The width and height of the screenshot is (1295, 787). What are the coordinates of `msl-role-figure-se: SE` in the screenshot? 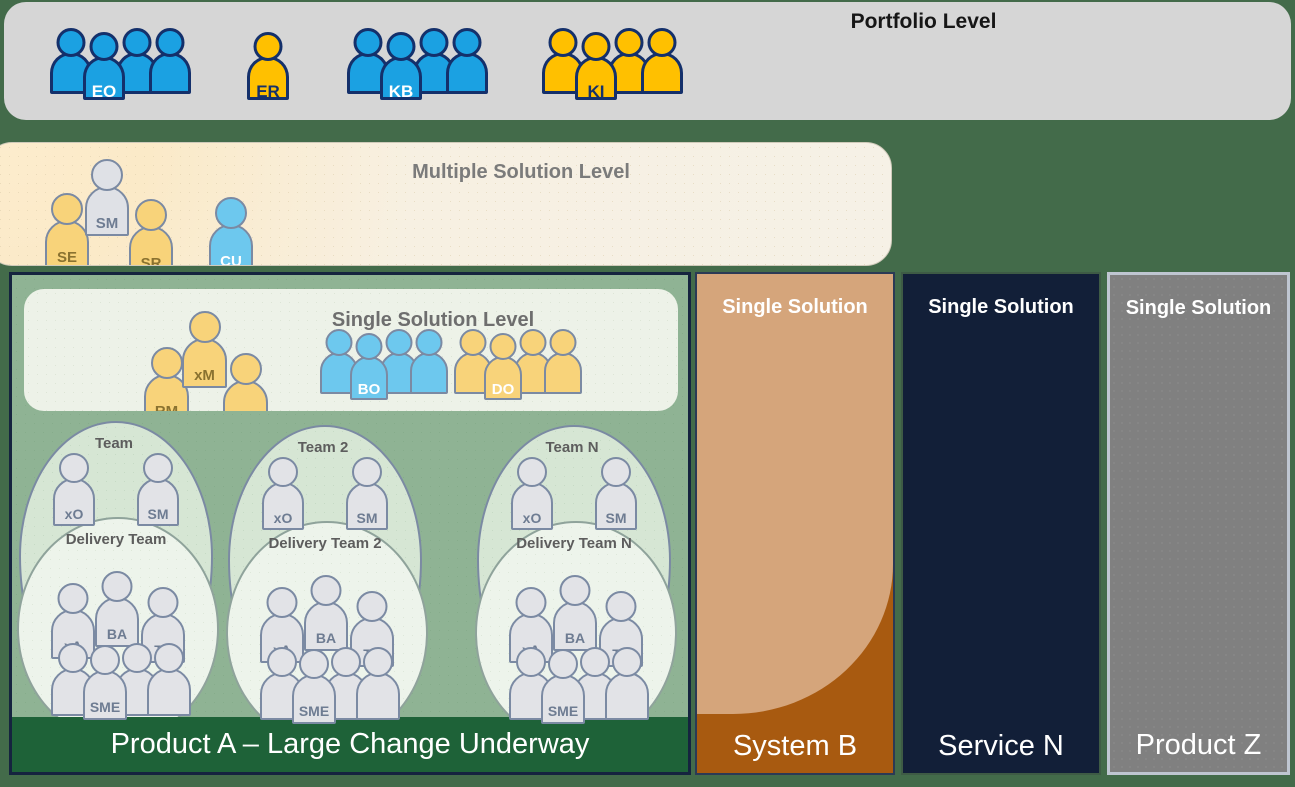 It's located at (67, 229).